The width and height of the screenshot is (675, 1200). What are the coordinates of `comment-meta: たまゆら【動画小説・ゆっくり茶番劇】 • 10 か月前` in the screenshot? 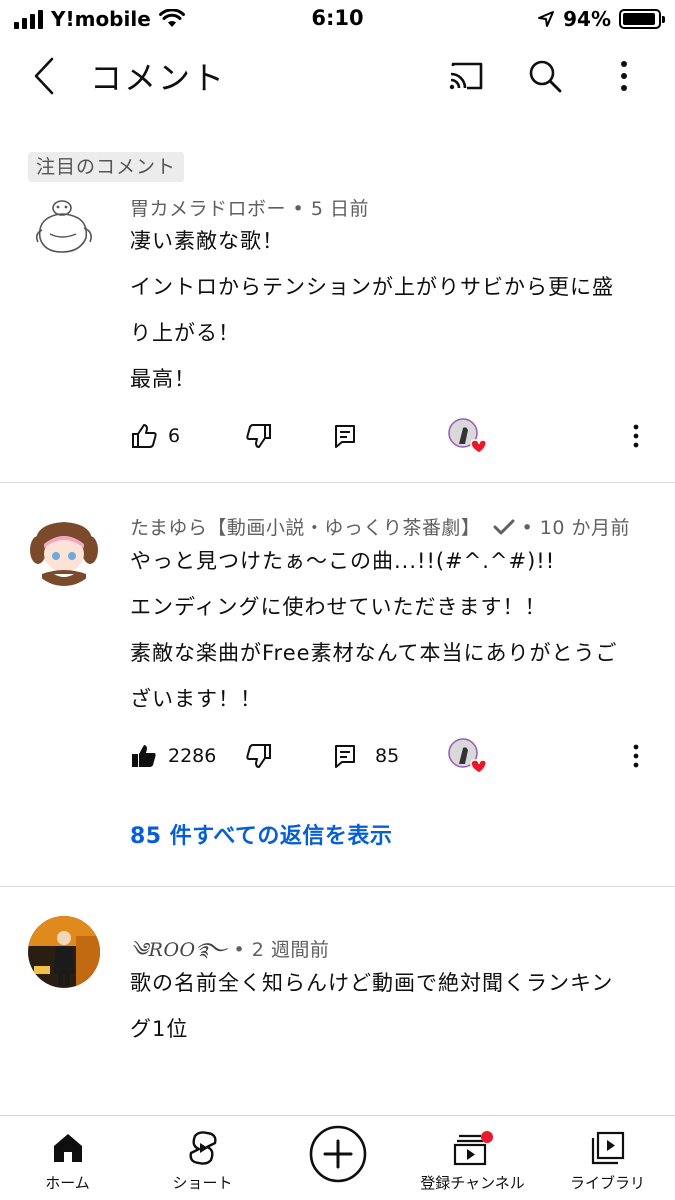 It's located at (380, 528).